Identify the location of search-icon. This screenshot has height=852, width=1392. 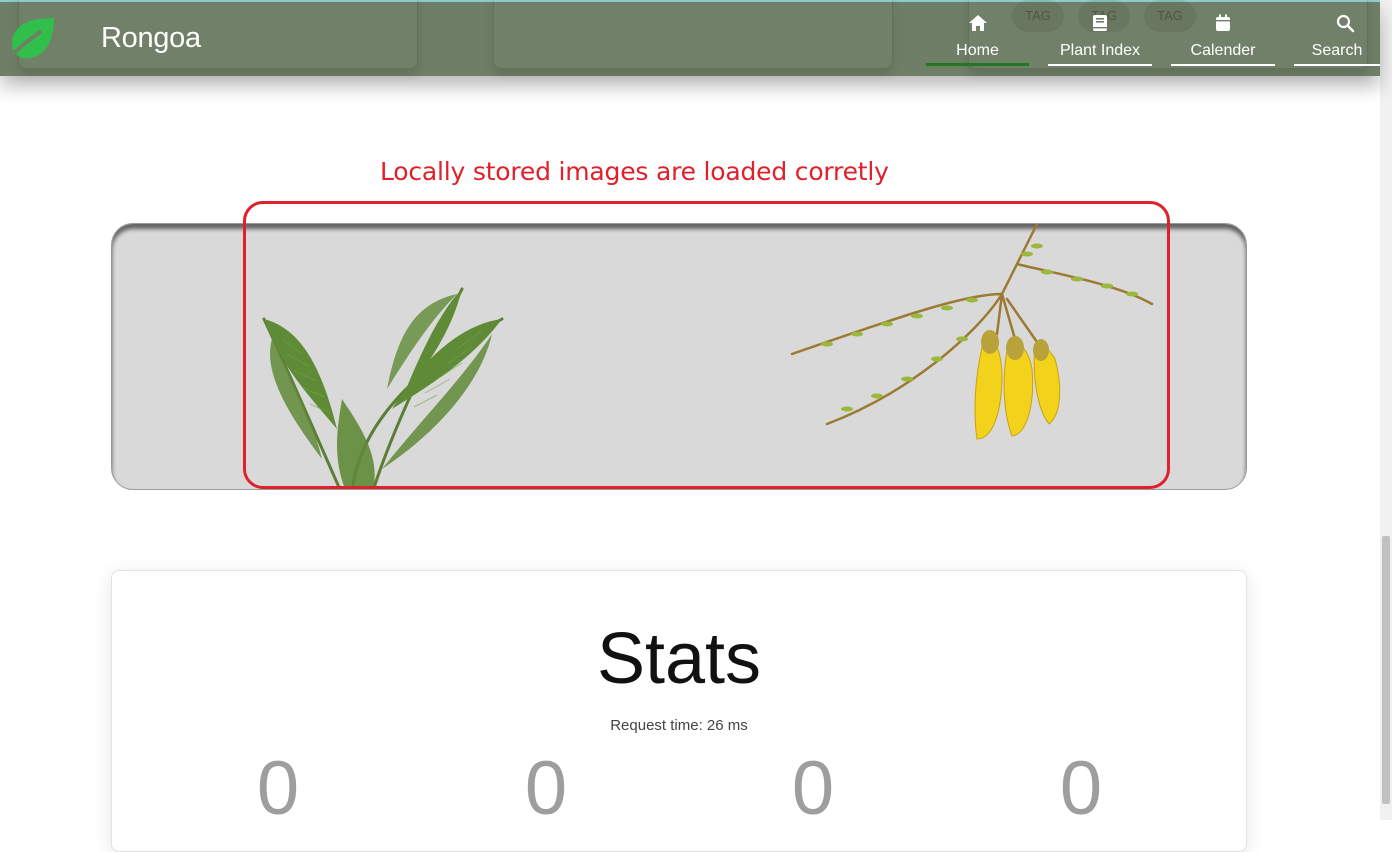
(1345, 23).